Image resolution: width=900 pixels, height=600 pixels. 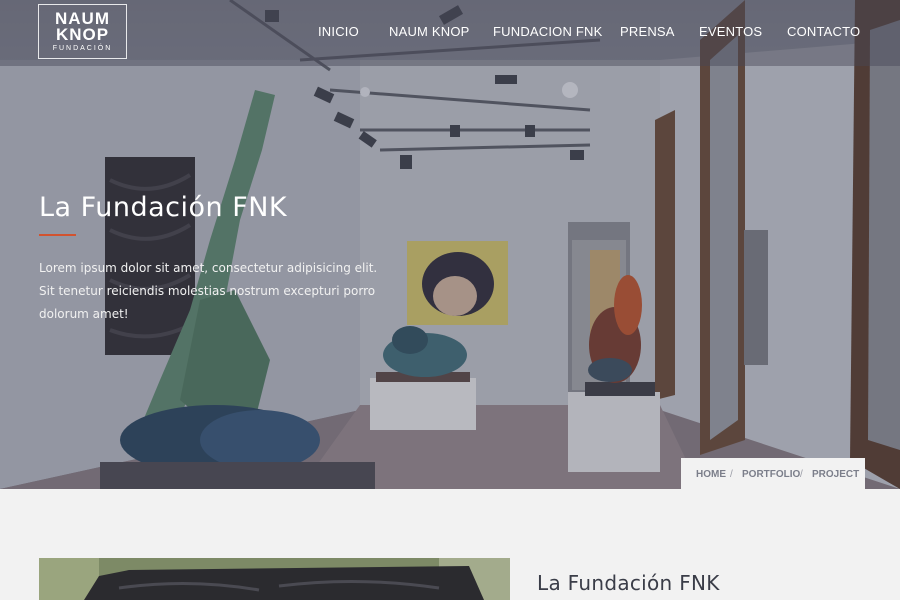 I want to click on hero-title: La Fundación FNK, so click(x=163, y=207).